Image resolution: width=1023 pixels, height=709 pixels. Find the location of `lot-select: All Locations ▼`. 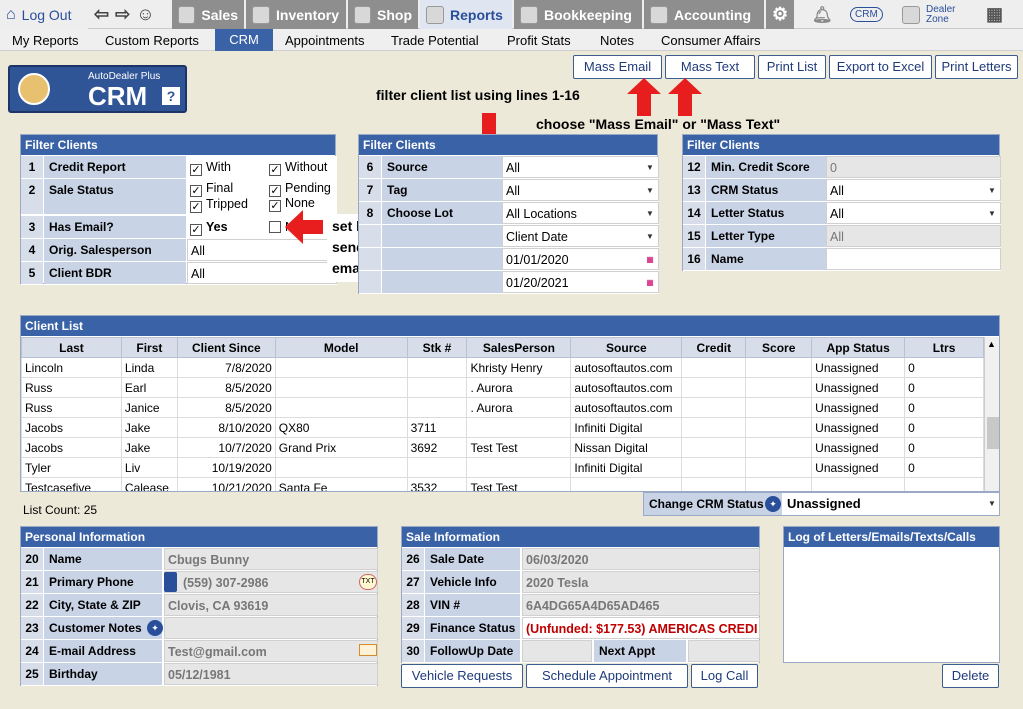

lot-select: All Locations ▼ is located at coordinates (580, 213).